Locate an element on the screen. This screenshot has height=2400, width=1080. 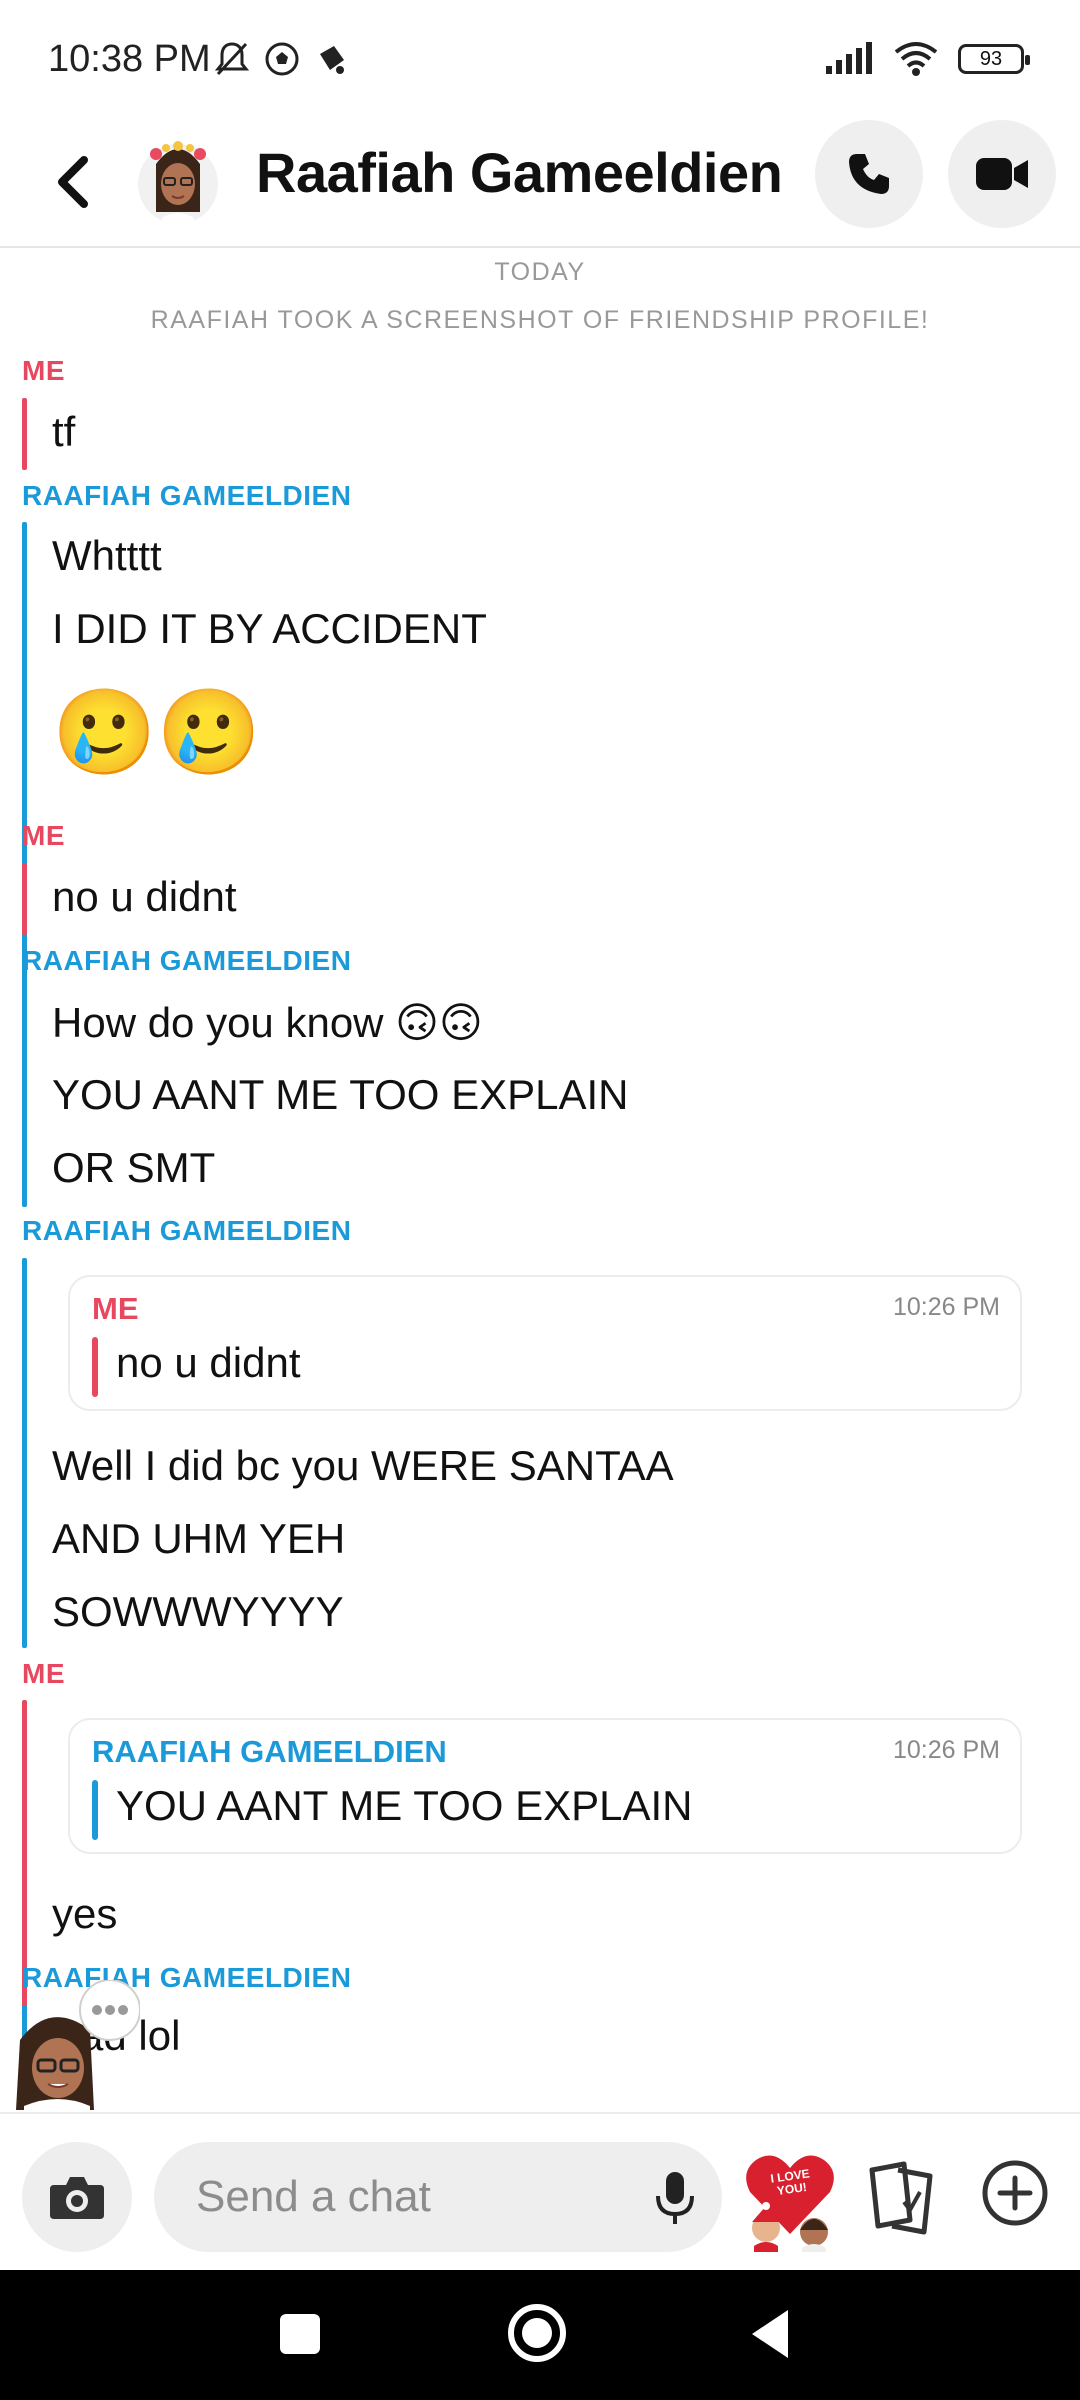
chat-input-container is located at coordinates (438, 2197).